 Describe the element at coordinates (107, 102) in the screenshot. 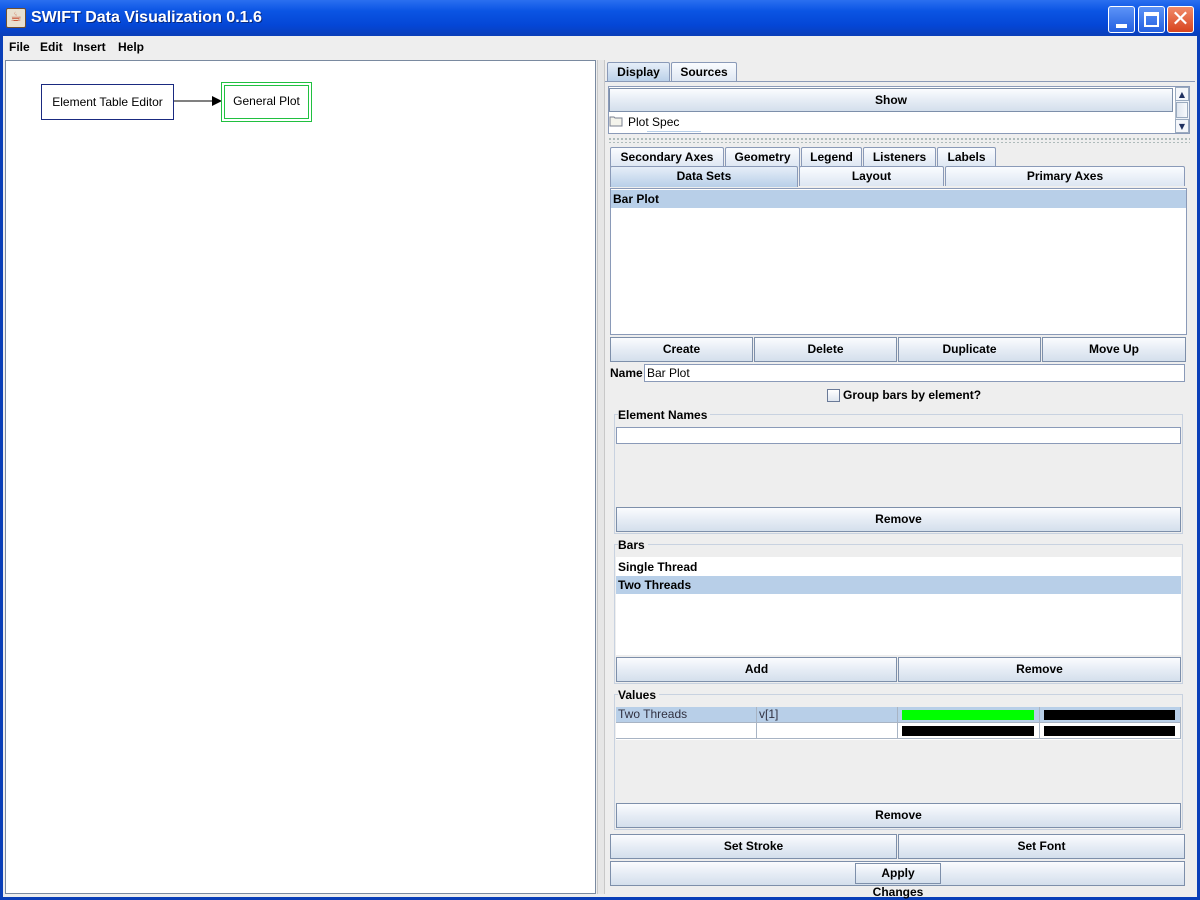

I see `node-element-table-editor: Element Table Editor` at that location.